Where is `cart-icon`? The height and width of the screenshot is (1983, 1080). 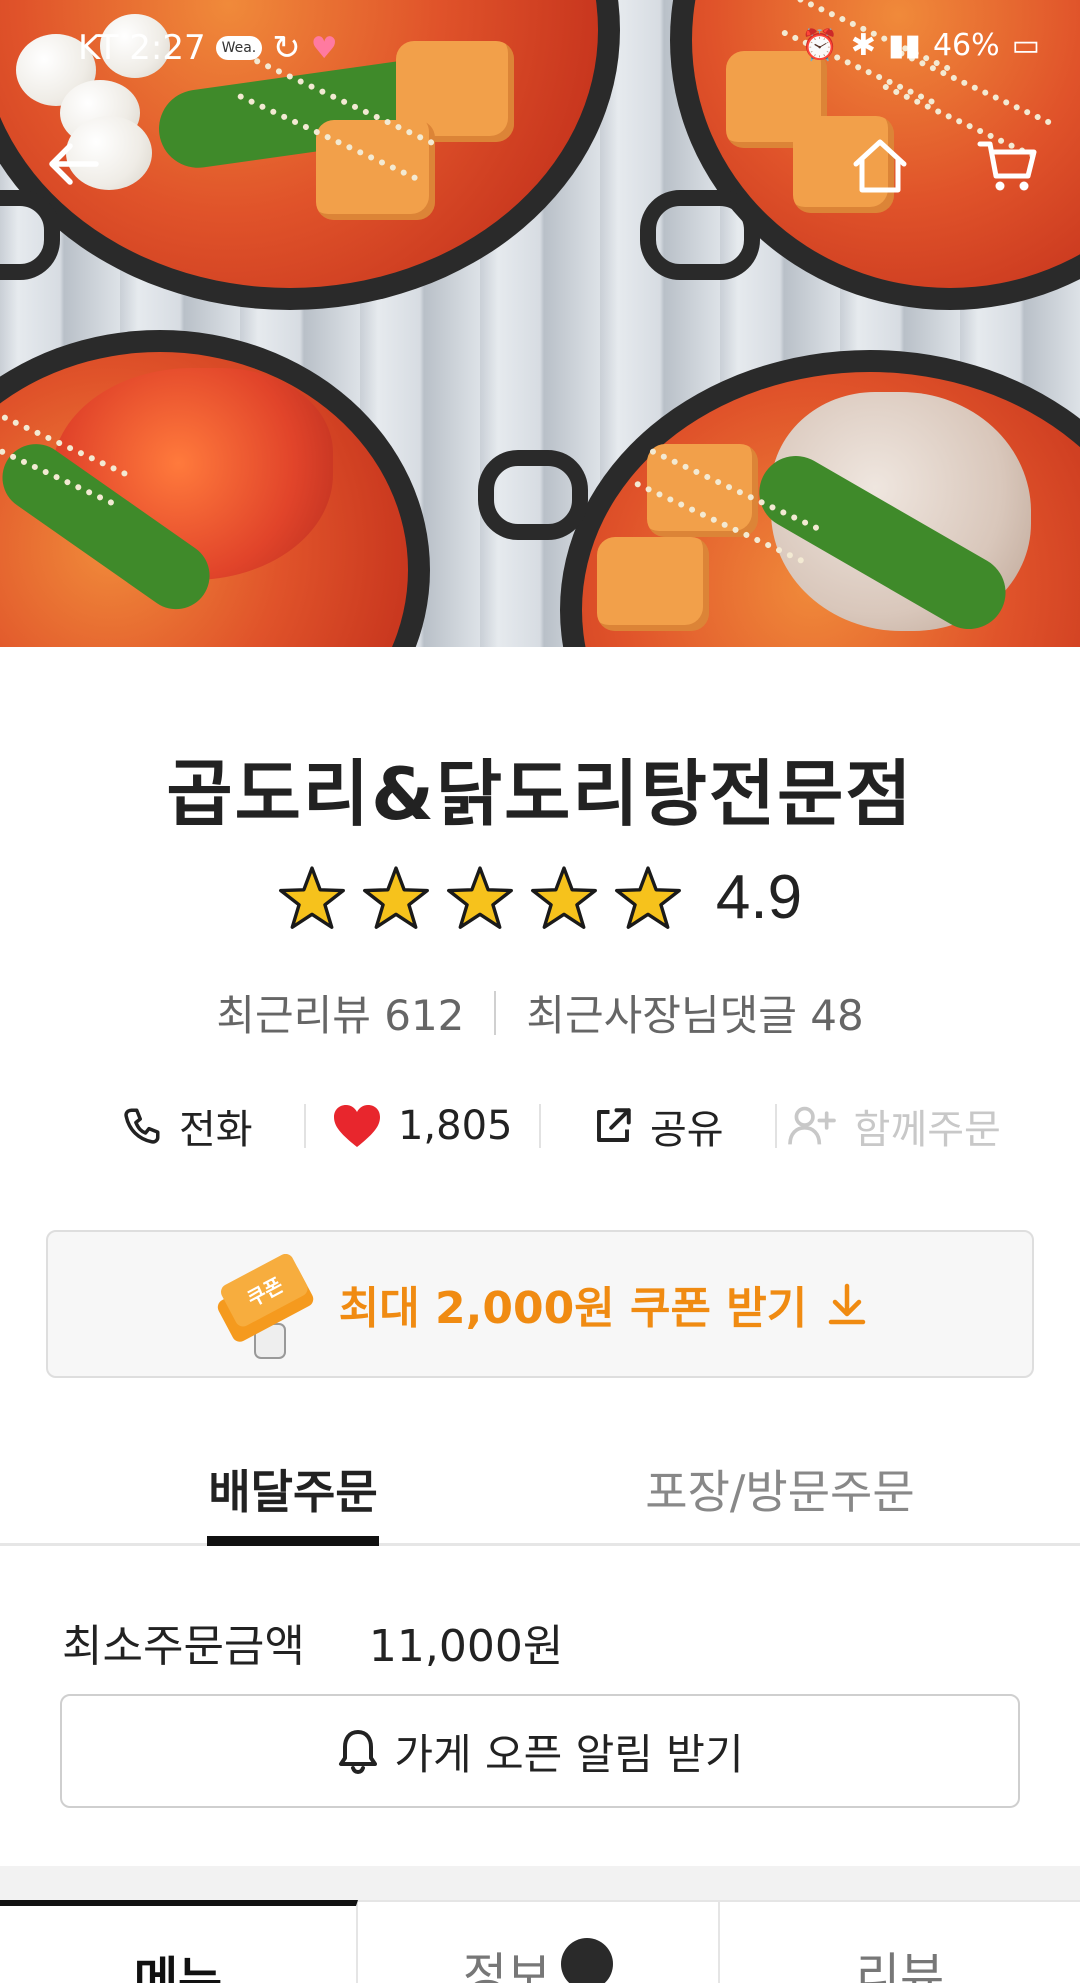
cart-icon is located at coordinates (1007, 166).